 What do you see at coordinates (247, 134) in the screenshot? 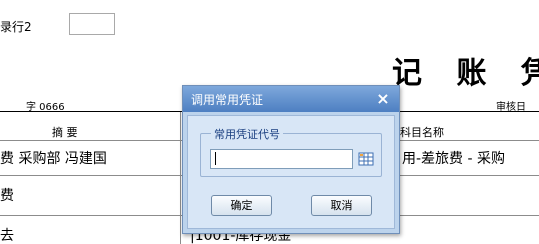
I see `group-label: 常用凭证代号` at bounding box center [247, 134].